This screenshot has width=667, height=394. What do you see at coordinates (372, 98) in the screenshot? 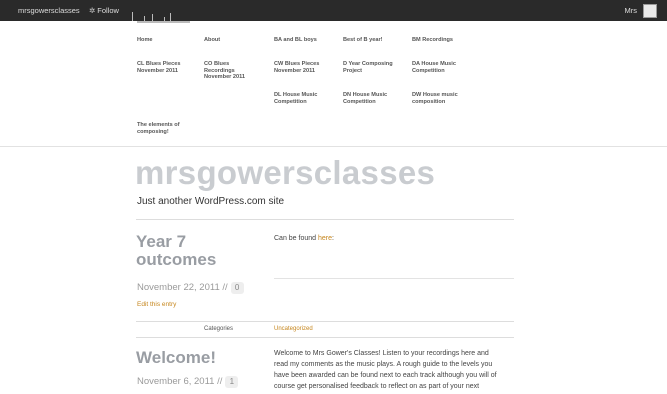
I see `menu-item-dn-house-music: DN House Music Competition` at bounding box center [372, 98].